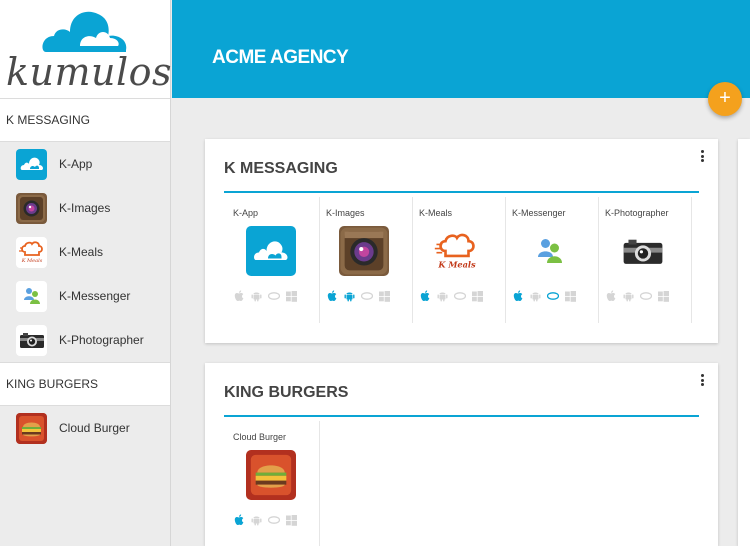  I want to click on card-title: K MESSAGING, so click(281, 168).